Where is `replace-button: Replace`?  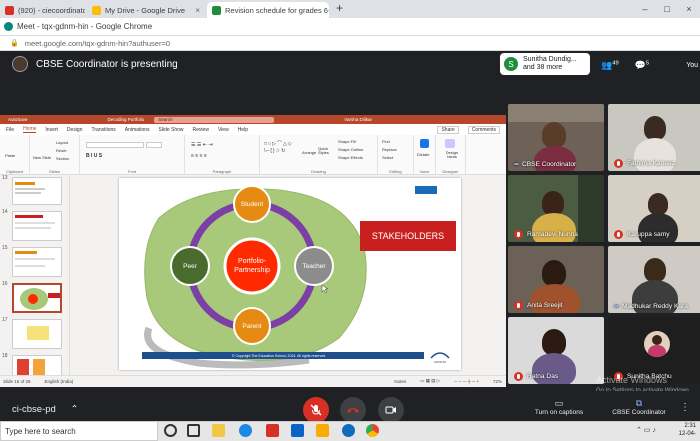
replace-button: Replace is located at coordinates (389, 149).